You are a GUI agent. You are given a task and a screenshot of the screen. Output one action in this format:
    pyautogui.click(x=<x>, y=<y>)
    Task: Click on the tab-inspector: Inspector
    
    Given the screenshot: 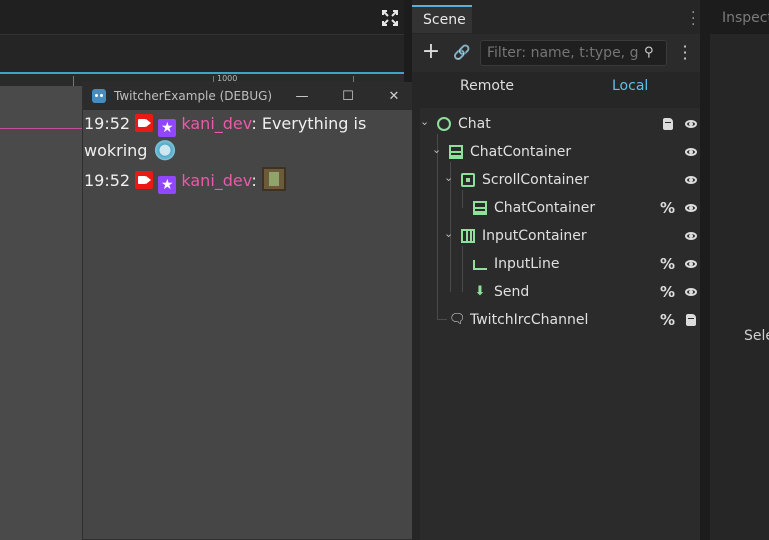 What is the action you would take?
    pyautogui.click(x=745, y=18)
    